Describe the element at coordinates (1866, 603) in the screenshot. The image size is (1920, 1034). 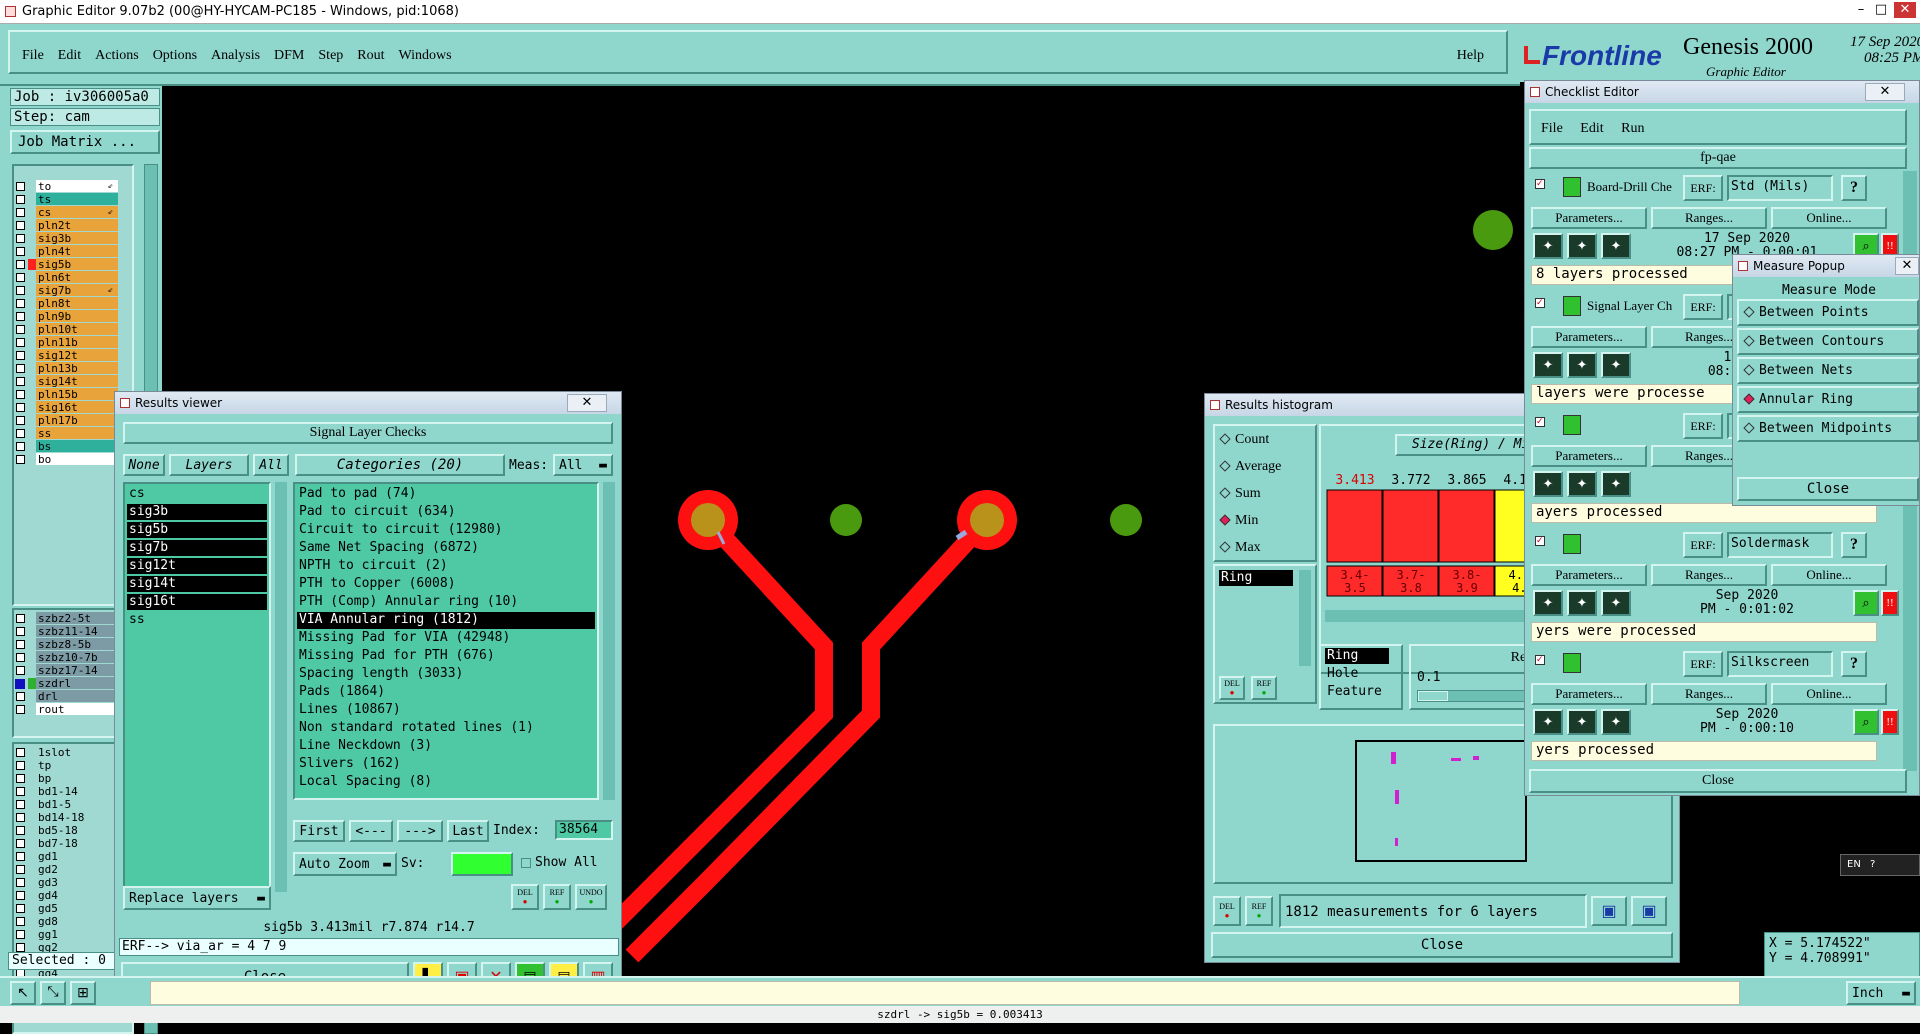
I see `zoom-results-icon: ⌕` at that location.